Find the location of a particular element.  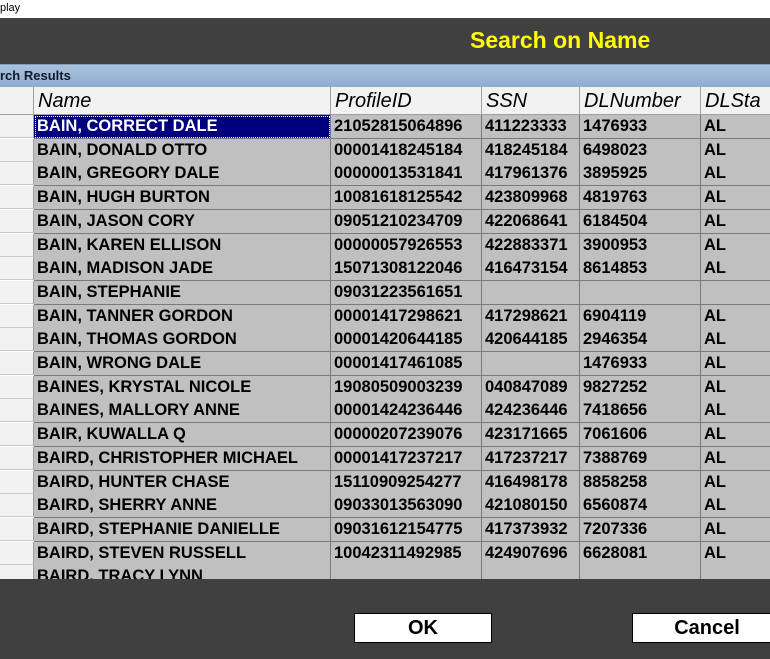

cell-profileid: 00000207239076 is located at coordinates (406, 435).